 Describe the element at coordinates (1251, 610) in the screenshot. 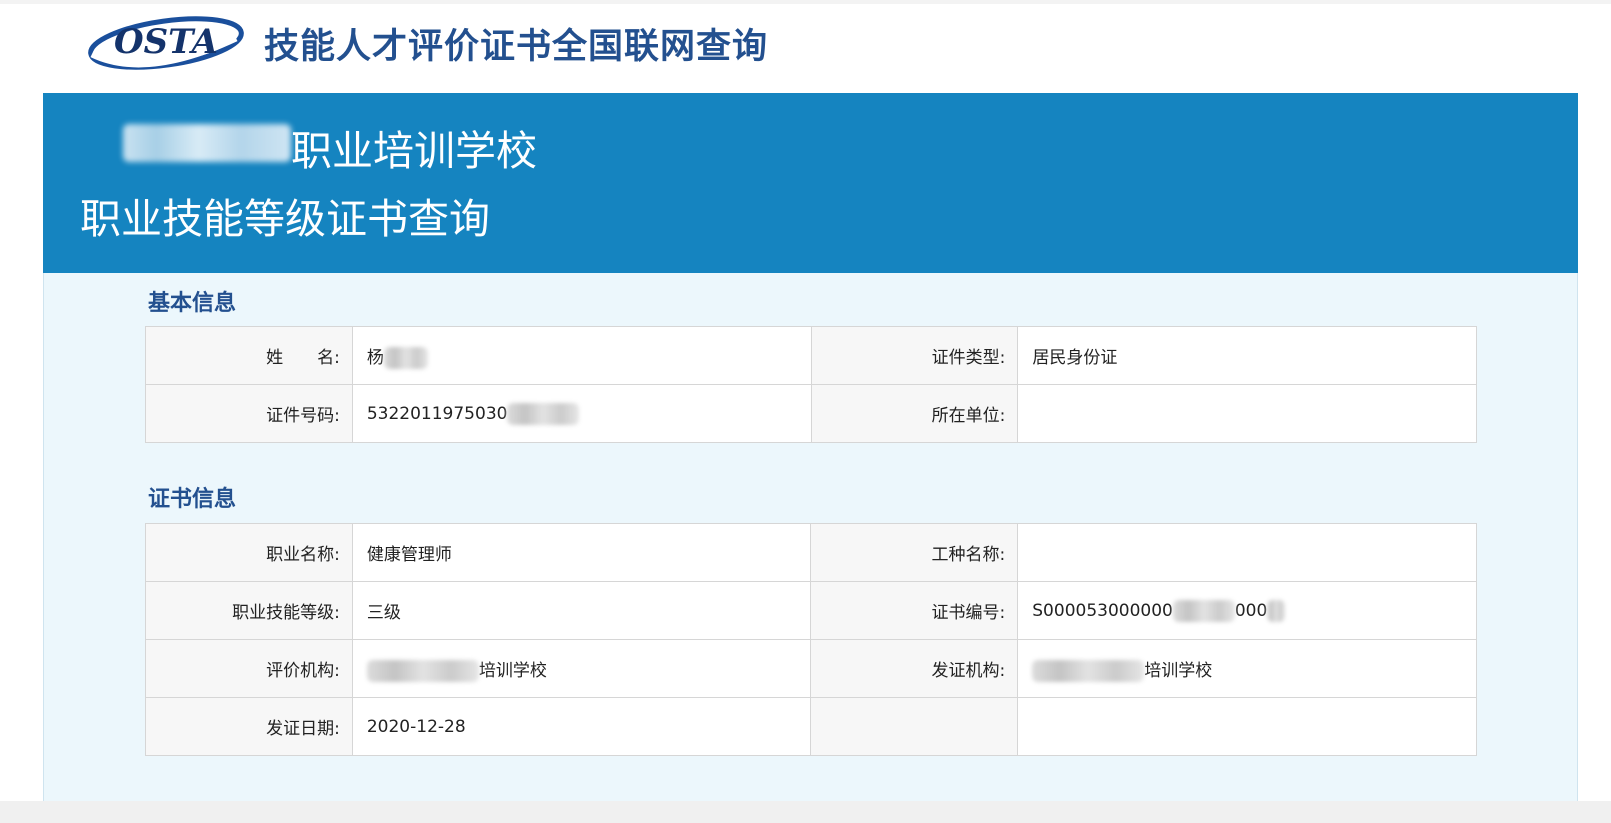

I see `cert-number-suffix: 000` at that location.